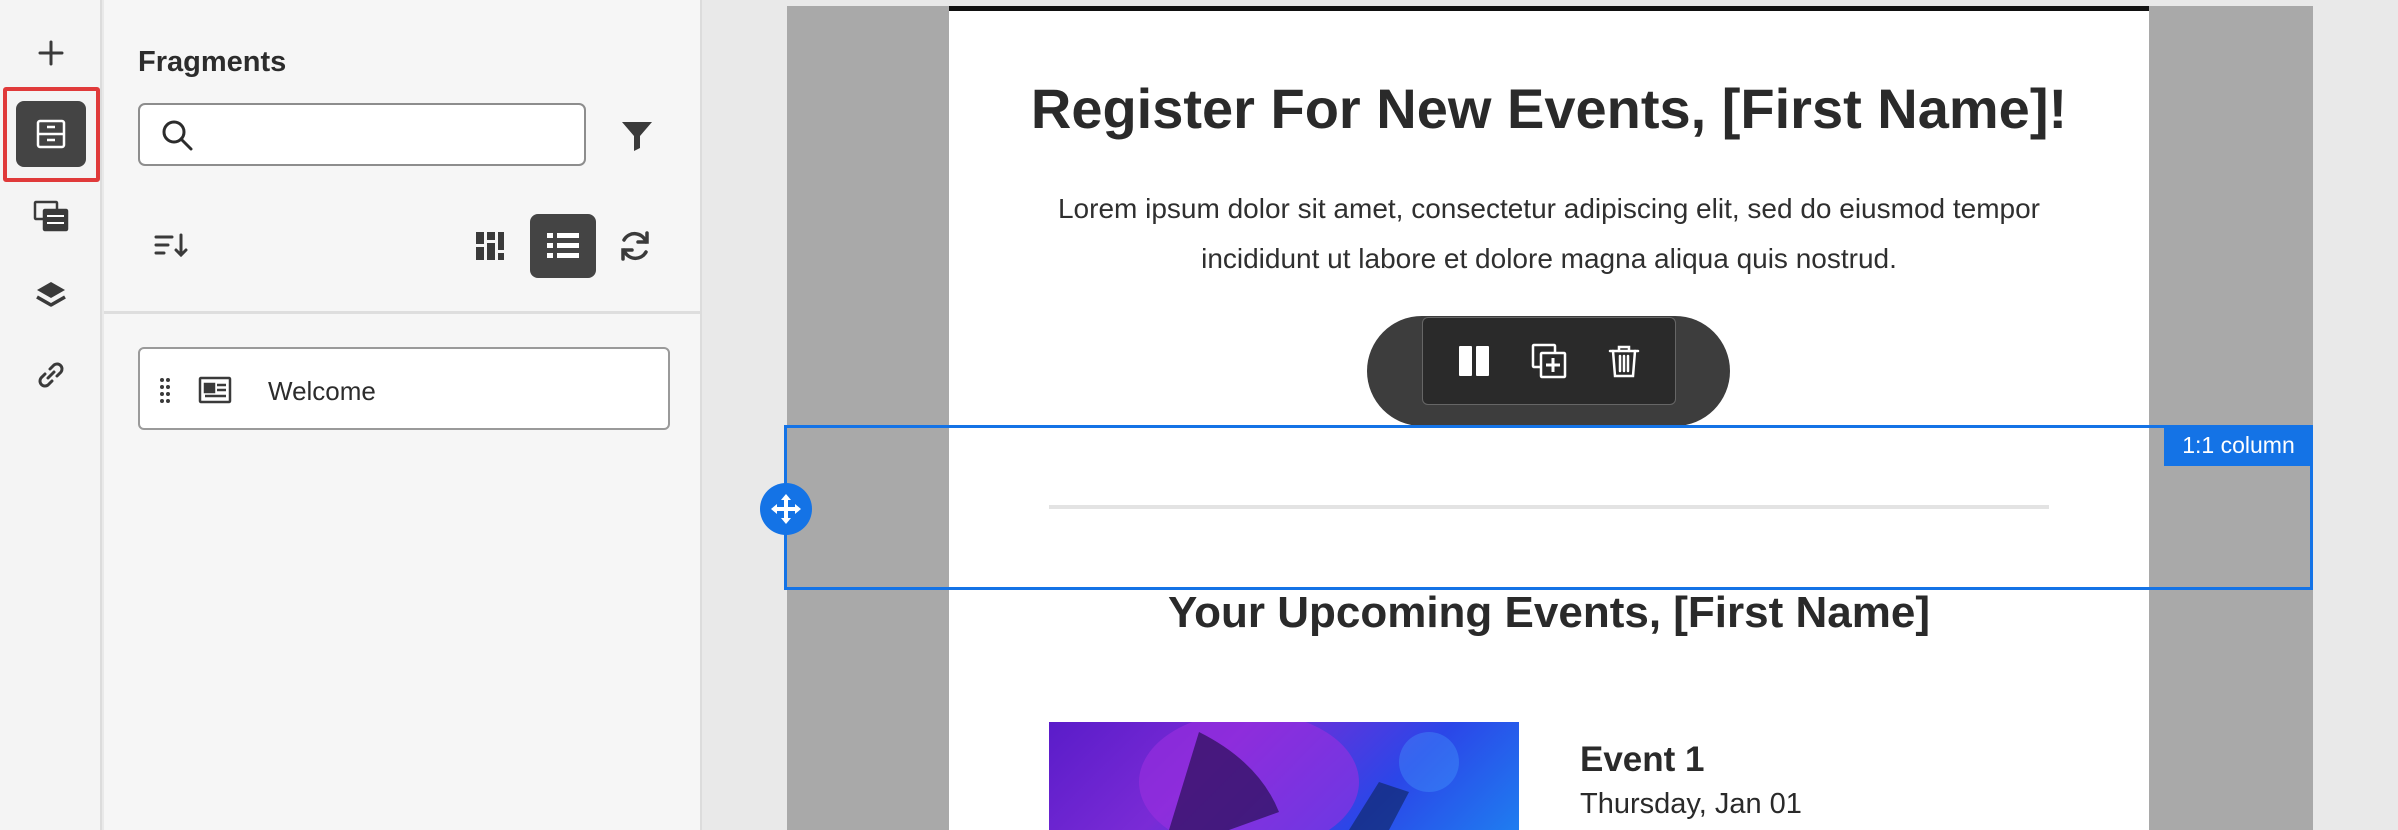  I want to click on refresh-icon, so click(635, 246).